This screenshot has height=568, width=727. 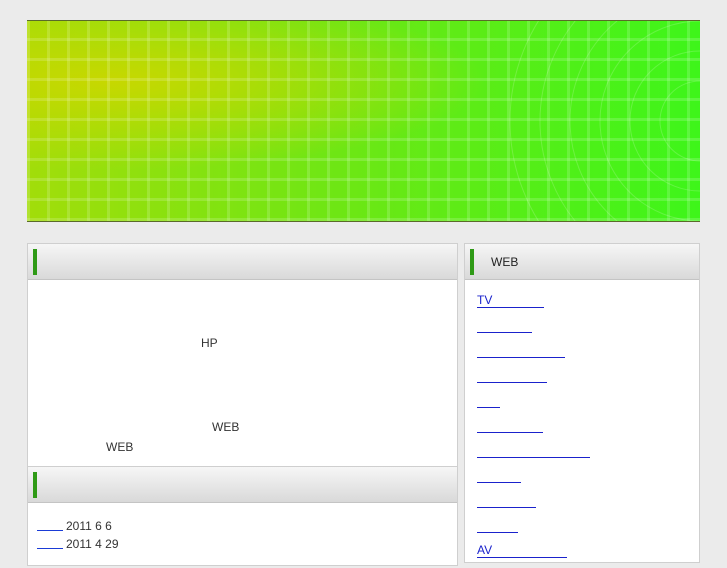 What do you see at coordinates (226, 427) in the screenshot?
I see `main-text-line-2: WEB` at bounding box center [226, 427].